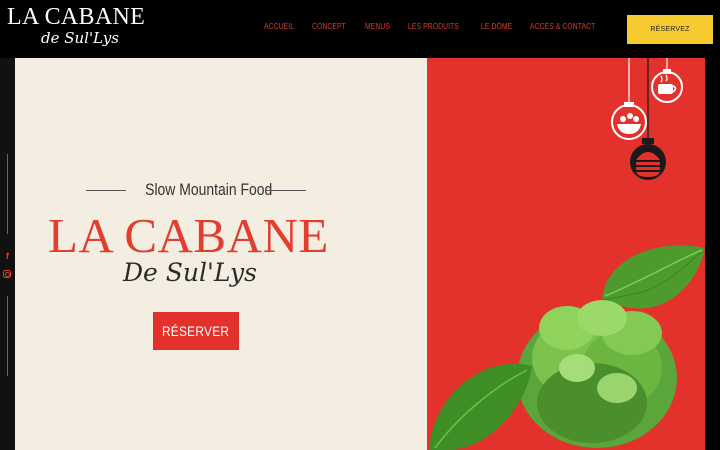  Describe the element at coordinates (670, 29) in the screenshot. I see `reserve-header-button: RÉSERVEZ` at that location.